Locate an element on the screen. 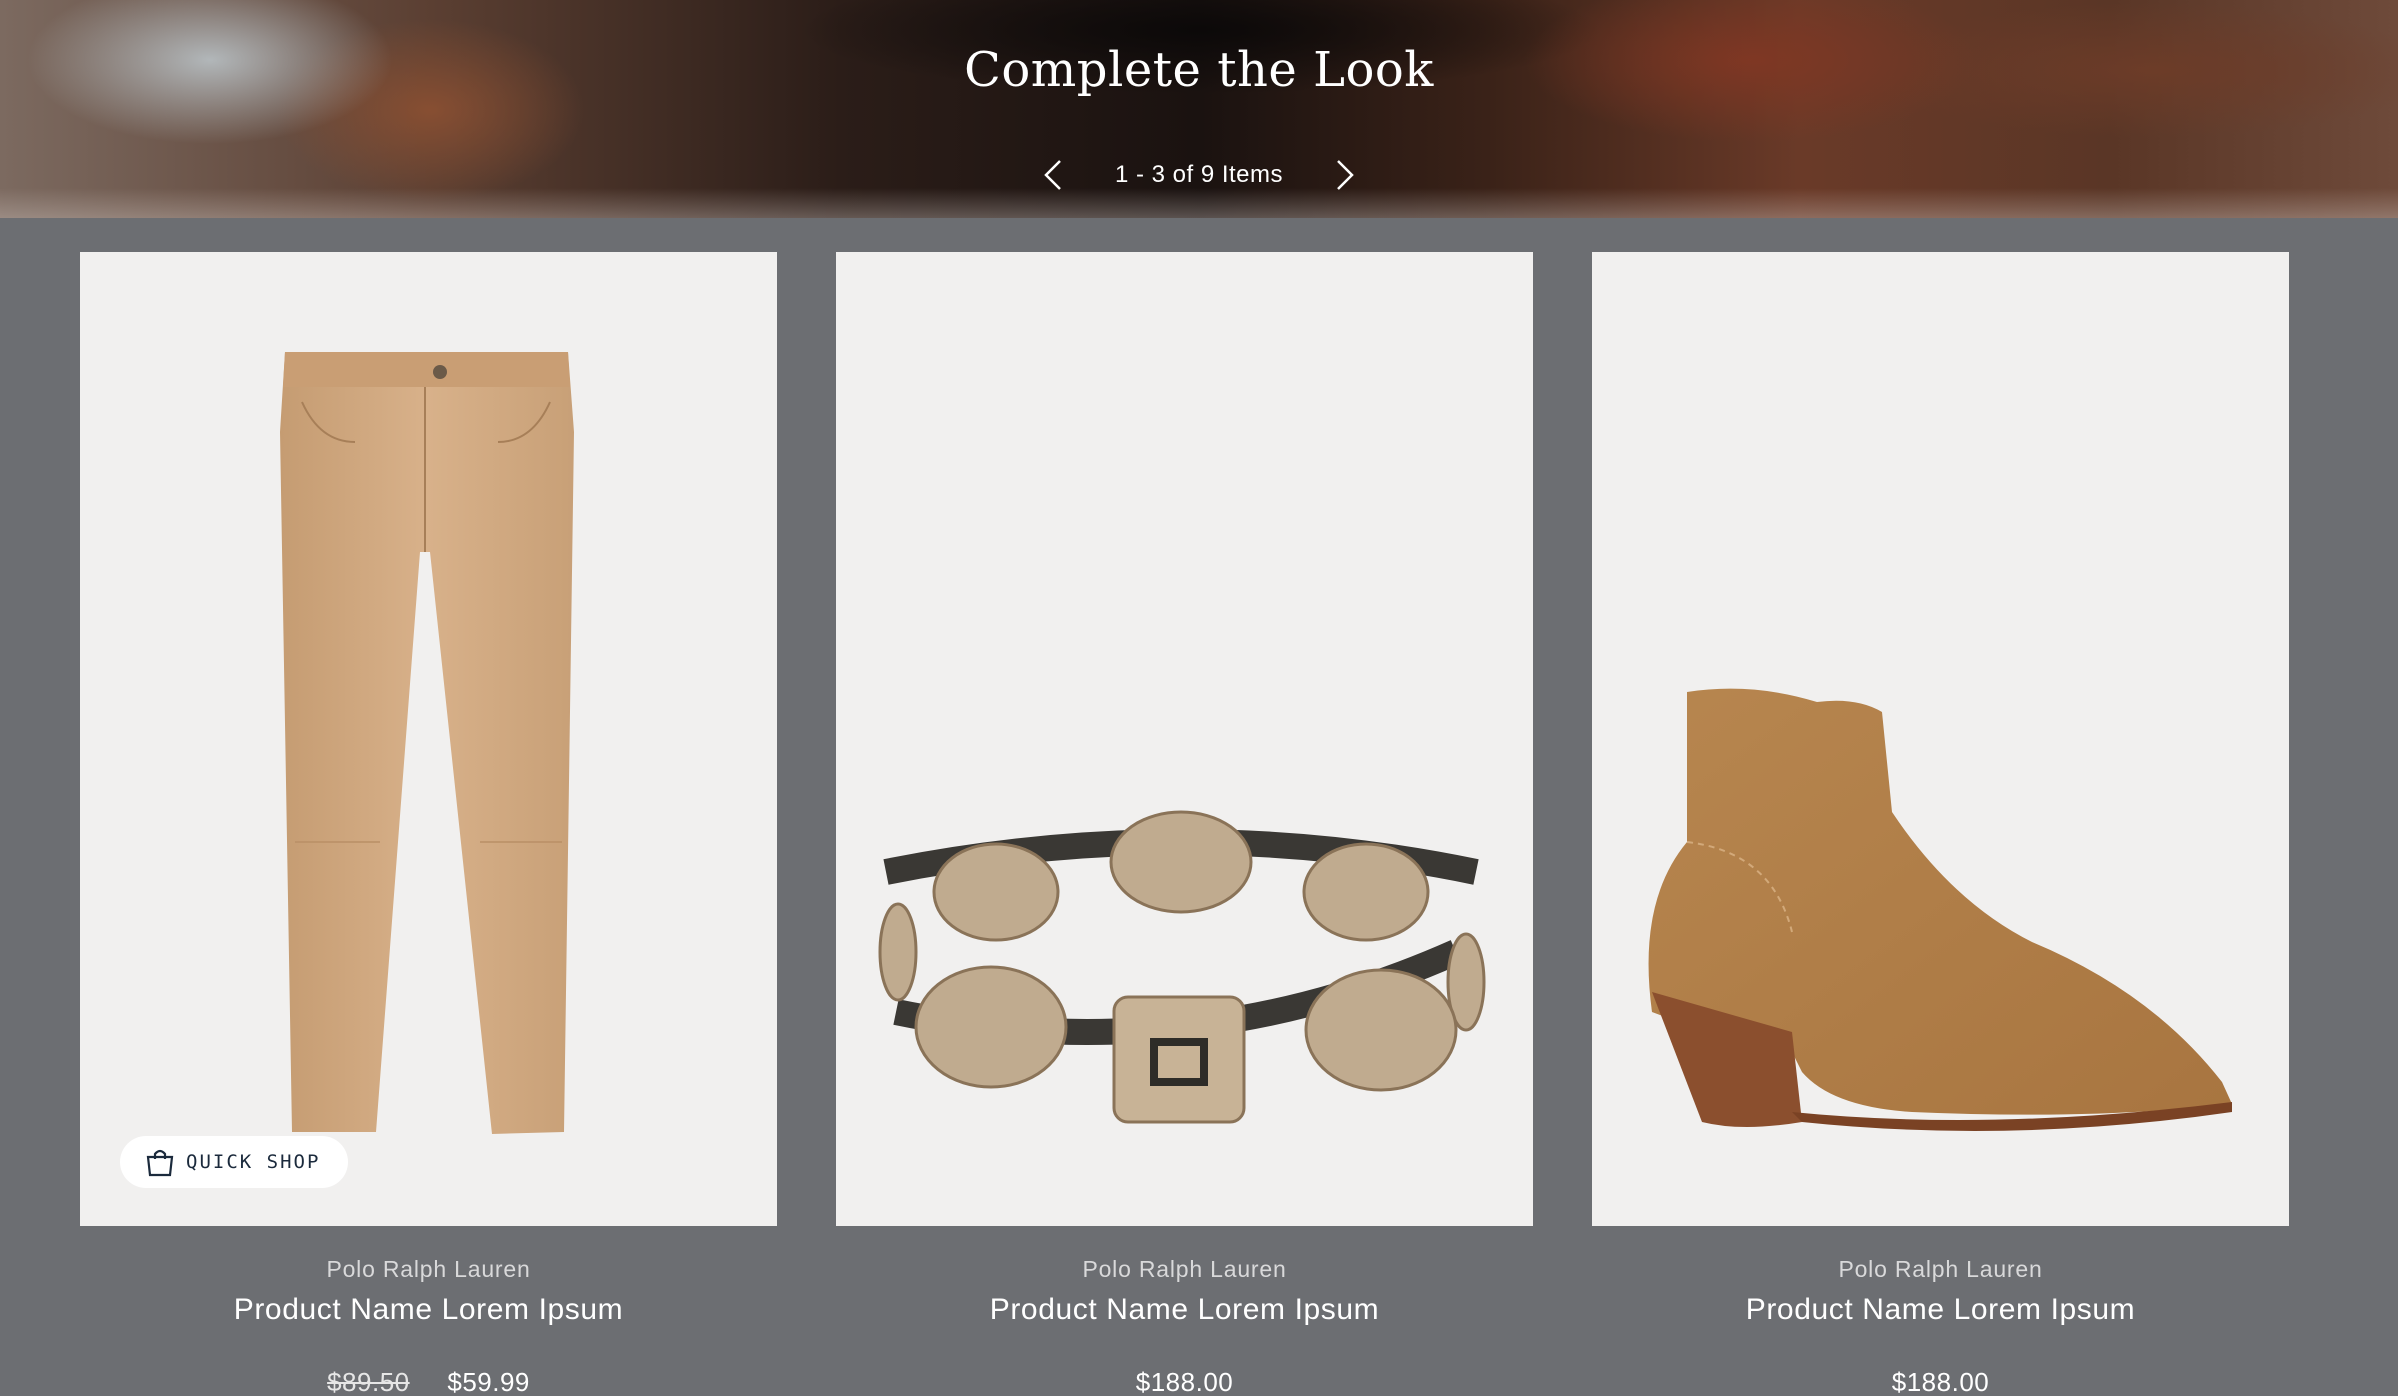 The height and width of the screenshot is (1396, 2398). belt-image is located at coordinates (1182, 967).